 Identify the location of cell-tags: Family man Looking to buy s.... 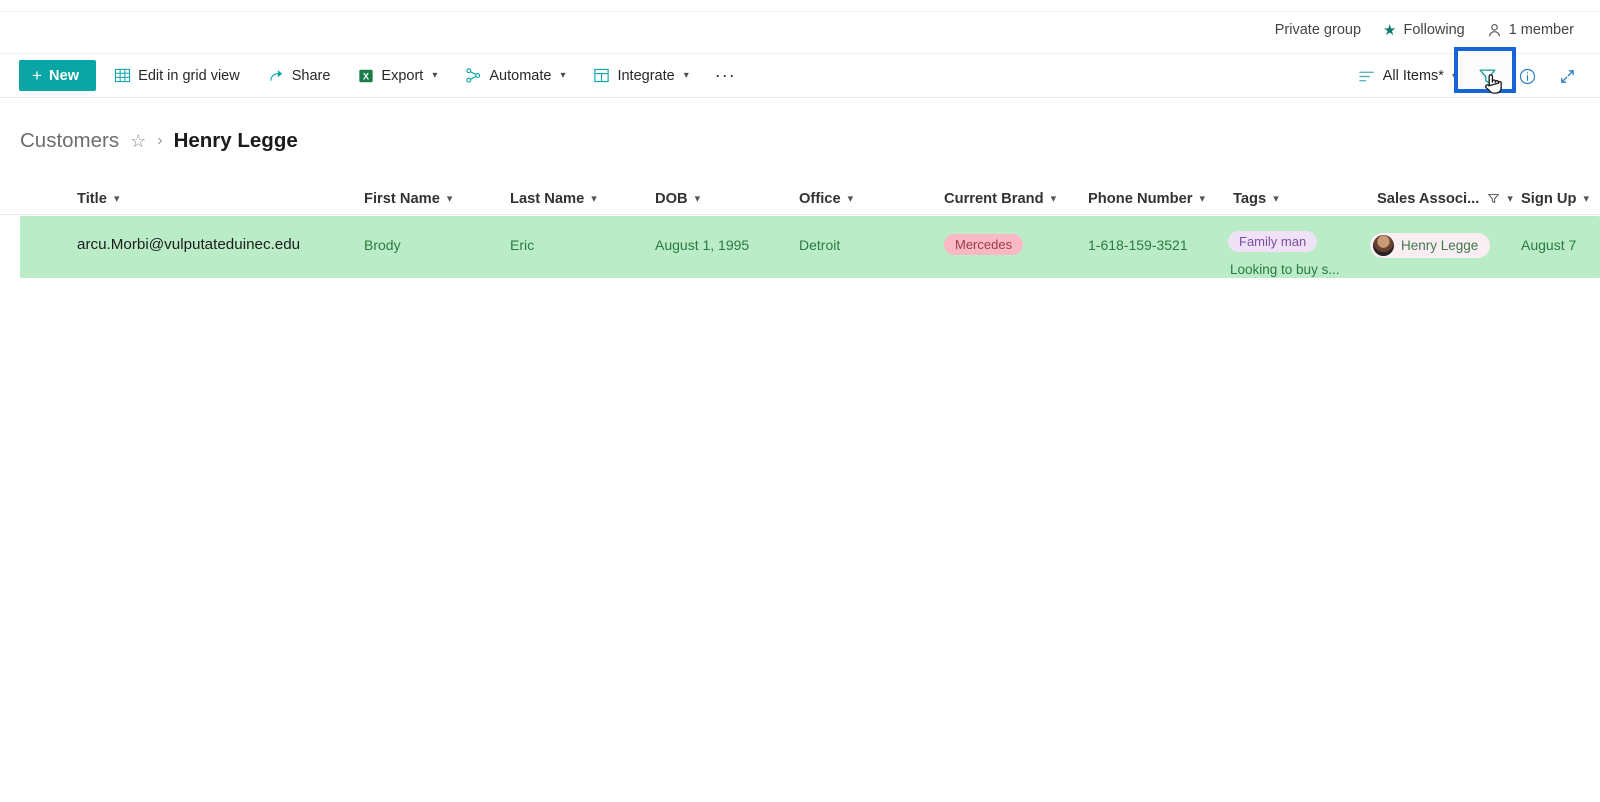
(1284, 254).